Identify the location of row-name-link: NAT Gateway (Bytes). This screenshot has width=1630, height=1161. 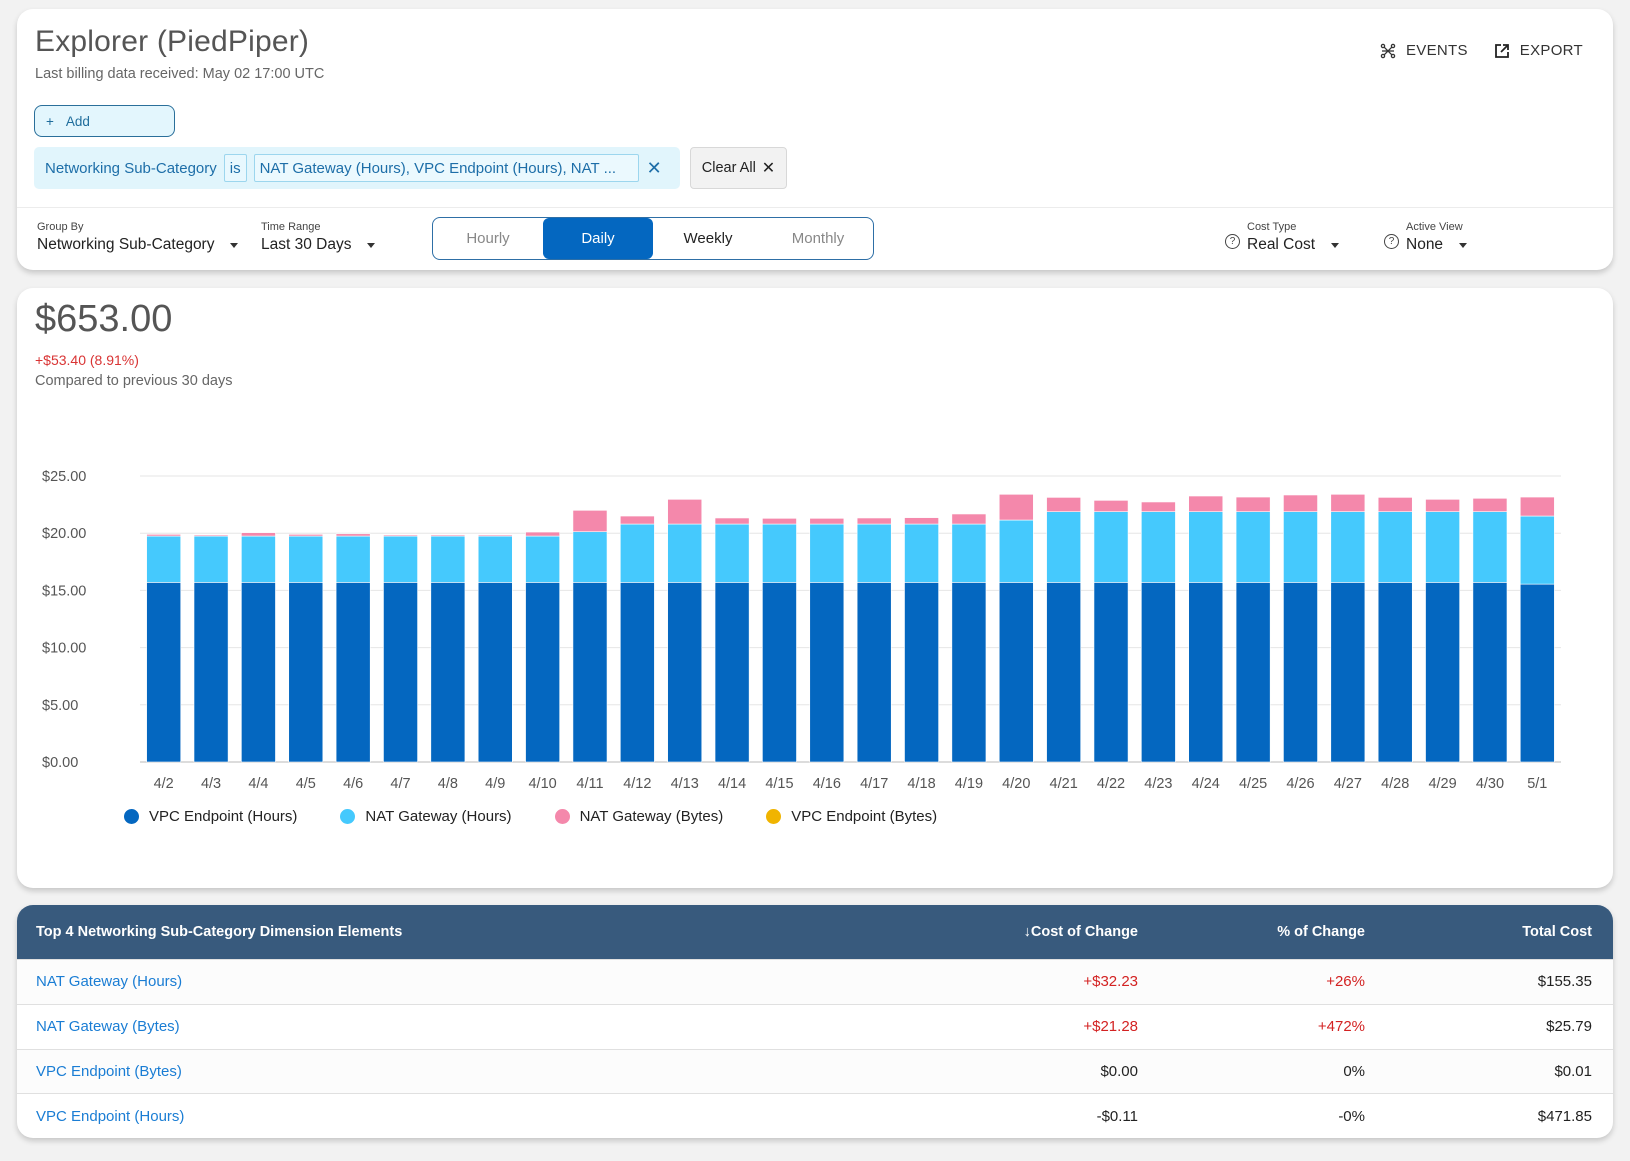
(417, 1026).